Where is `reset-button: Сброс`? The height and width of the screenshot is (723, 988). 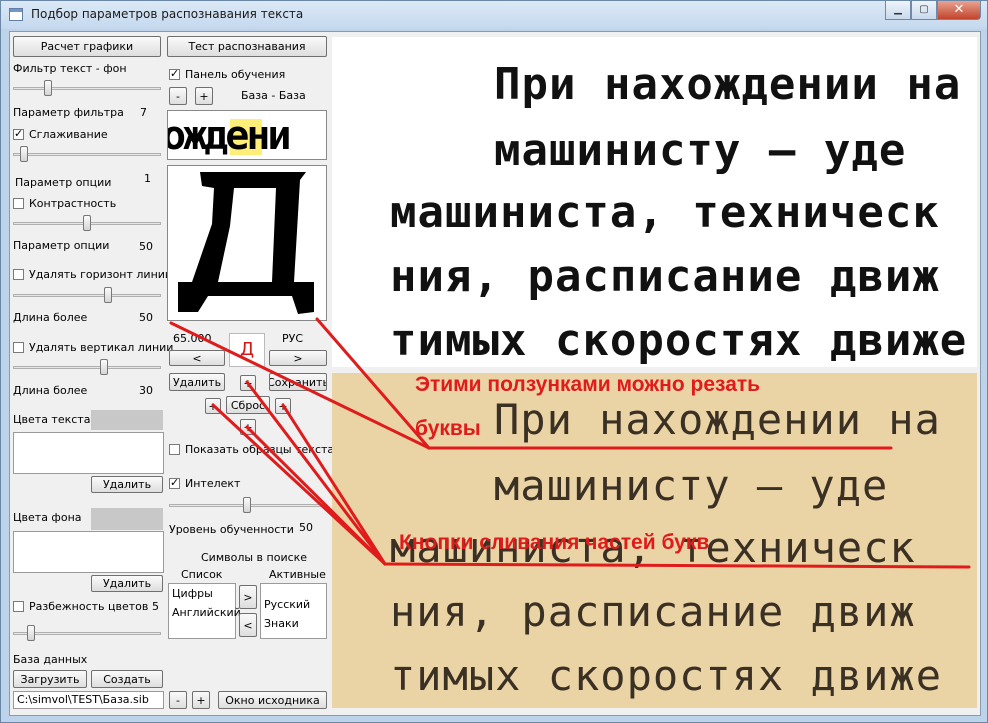
reset-button: Сброс is located at coordinates (248, 405).